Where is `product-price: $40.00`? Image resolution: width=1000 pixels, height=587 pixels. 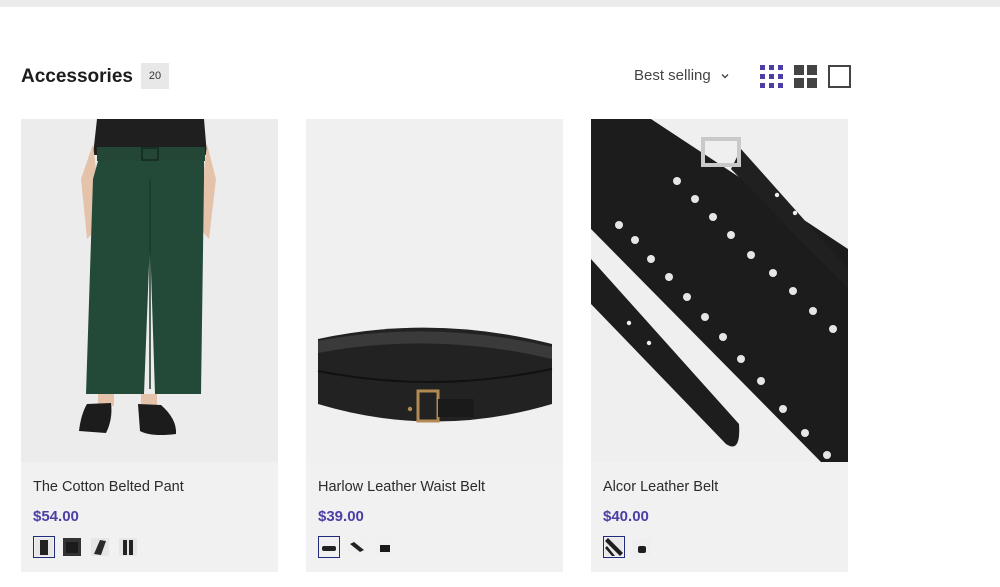 product-price: $40.00 is located at coordinates (626, 516).